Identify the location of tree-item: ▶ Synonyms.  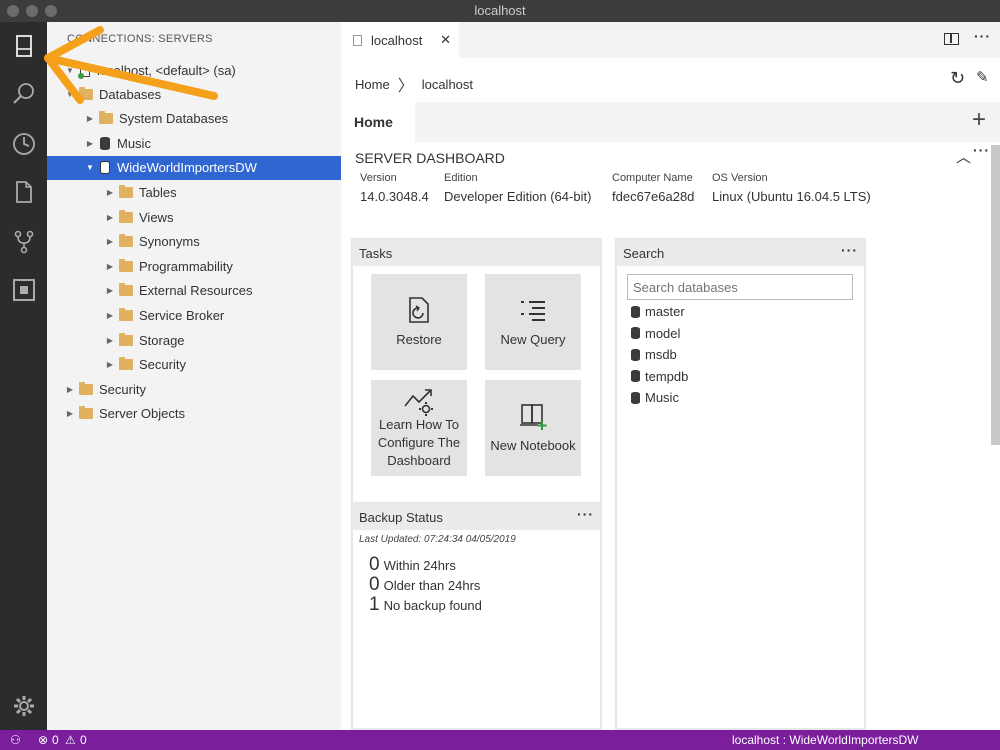
(194, 242).